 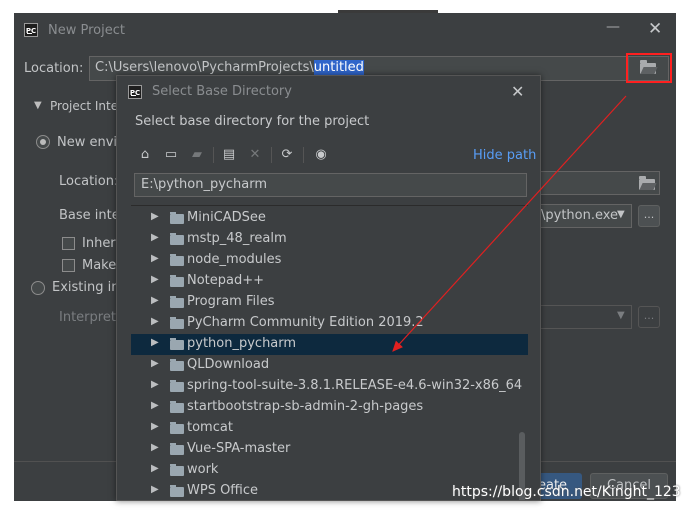 What do you see at coordinates (305, 322) in the screenshot?
I see `tree-item-label: PyCharm Community Edition 2019.2` at bounding box center [305, 322].